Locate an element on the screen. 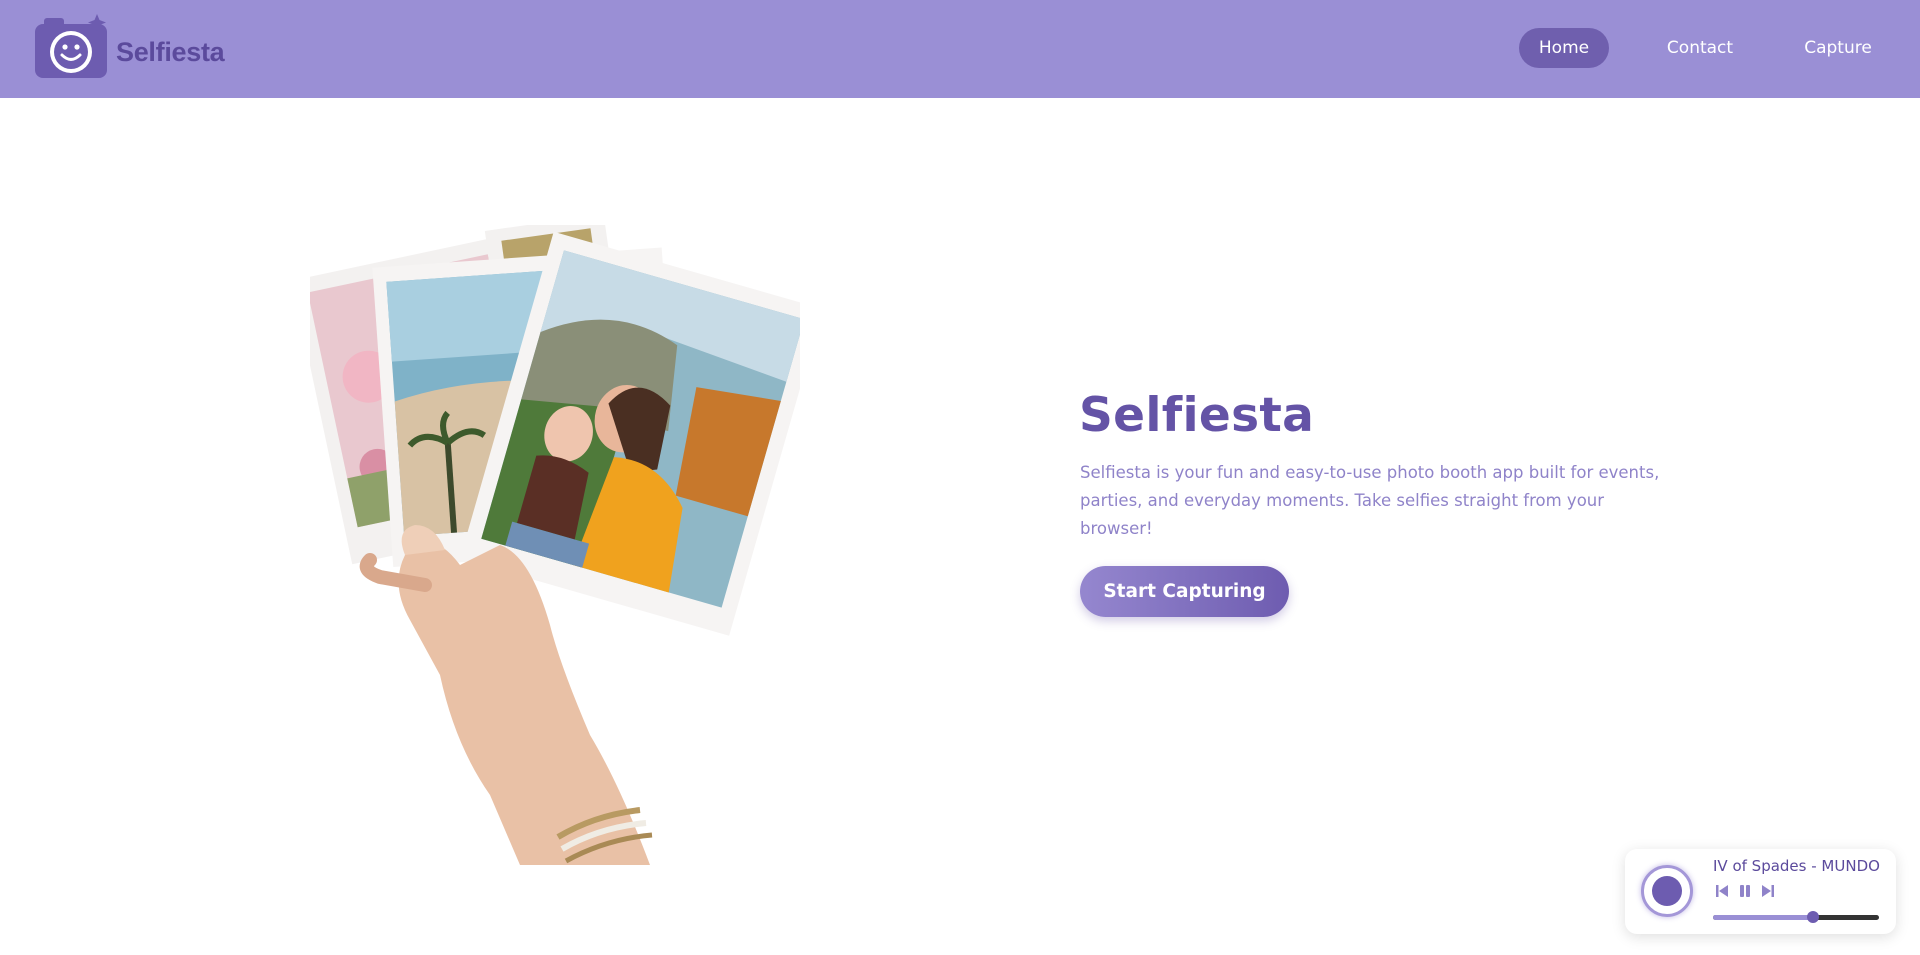  progress-knob is located at coordinates (1812, 917).